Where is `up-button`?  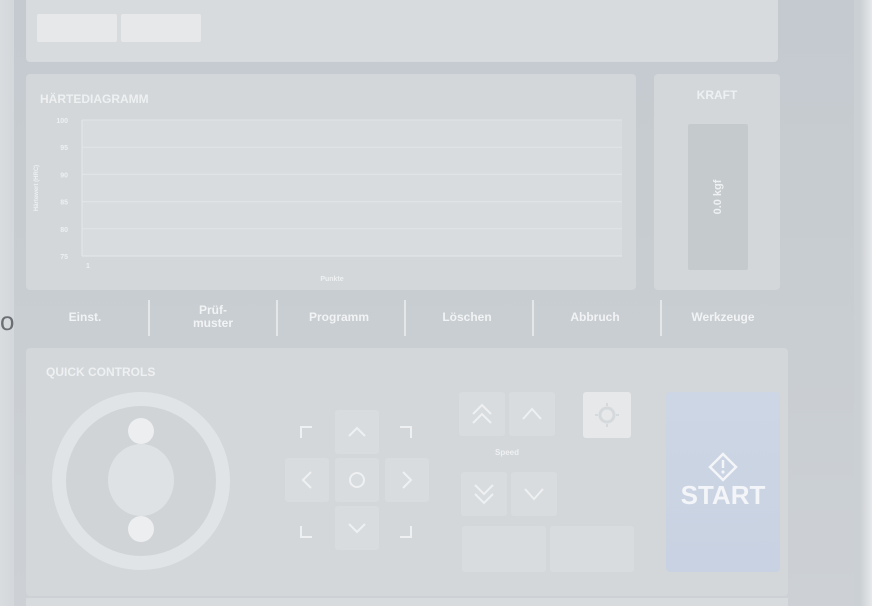 up-button is located at coordinates (532, 414).